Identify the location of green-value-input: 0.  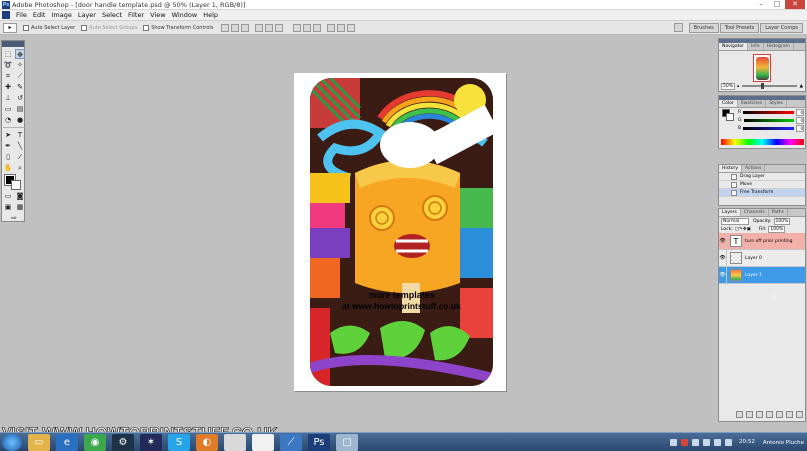
(800, 120).